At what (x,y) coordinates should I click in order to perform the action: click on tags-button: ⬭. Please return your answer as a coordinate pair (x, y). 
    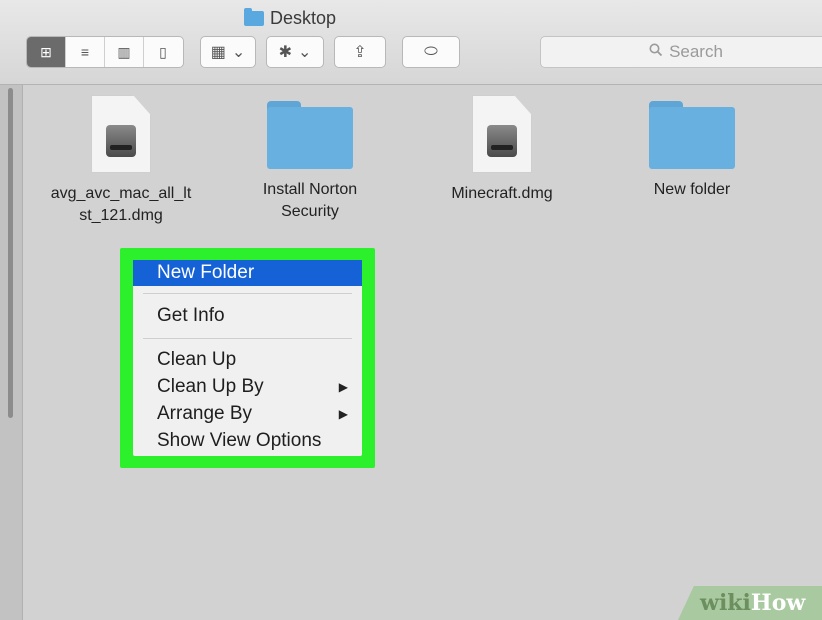
    Looking at the image, I should click on (431, 52).